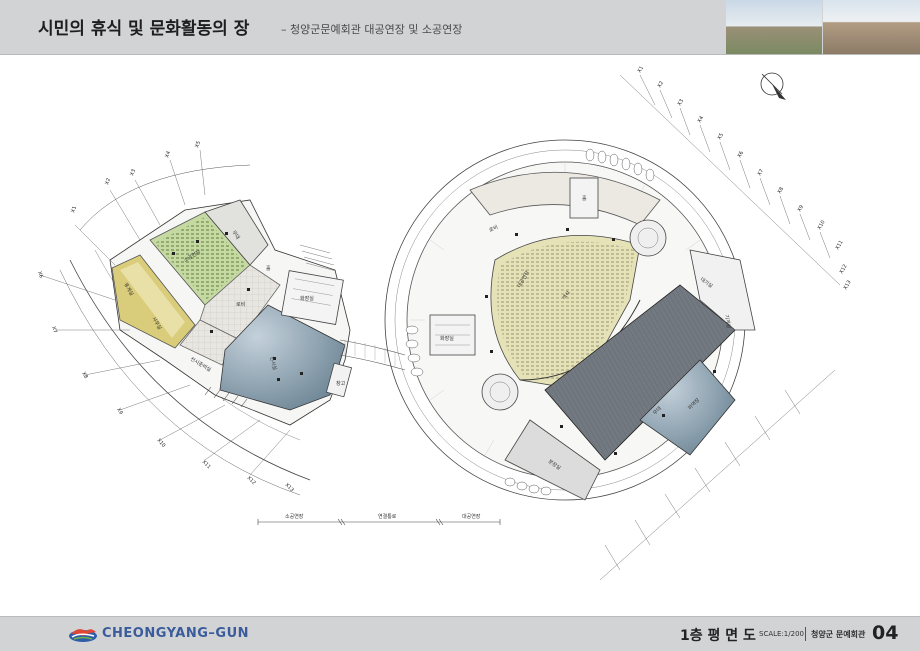 This screenshot has height=651, width=920. What do you see at coordinates (144, 29) in the screenshot?
I see `page-title: 시민의 휴식 및 문화활동의 장` at bounding box center [144, 29].